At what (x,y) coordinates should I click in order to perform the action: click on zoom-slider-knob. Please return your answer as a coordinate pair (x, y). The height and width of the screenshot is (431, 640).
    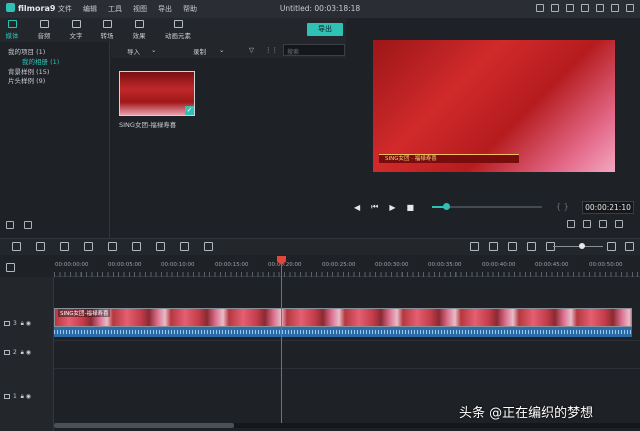
    Looking at the image, I should click on (582, 246).